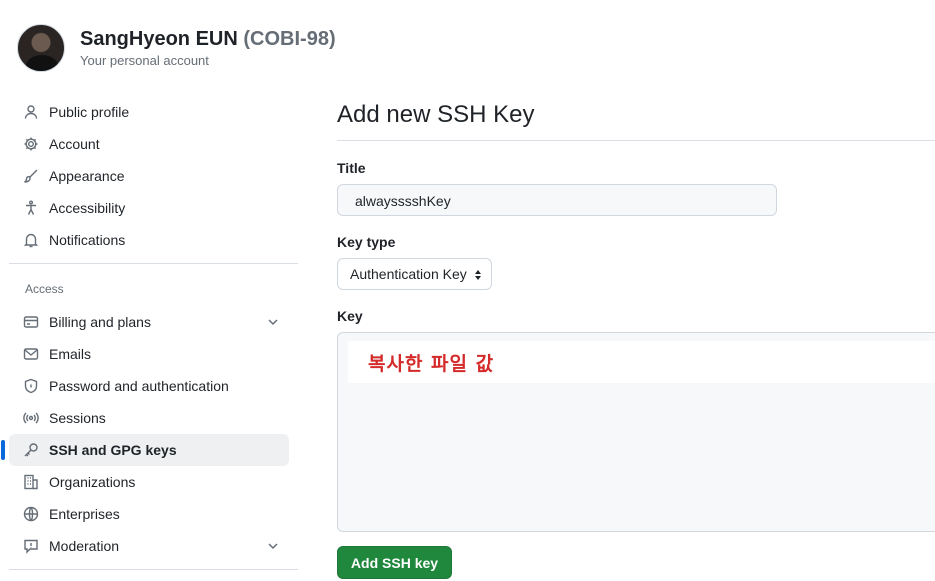 The image size is (935, 581). I want to click on sidebar-item-public-profile: Public profile, so click(149, 112).